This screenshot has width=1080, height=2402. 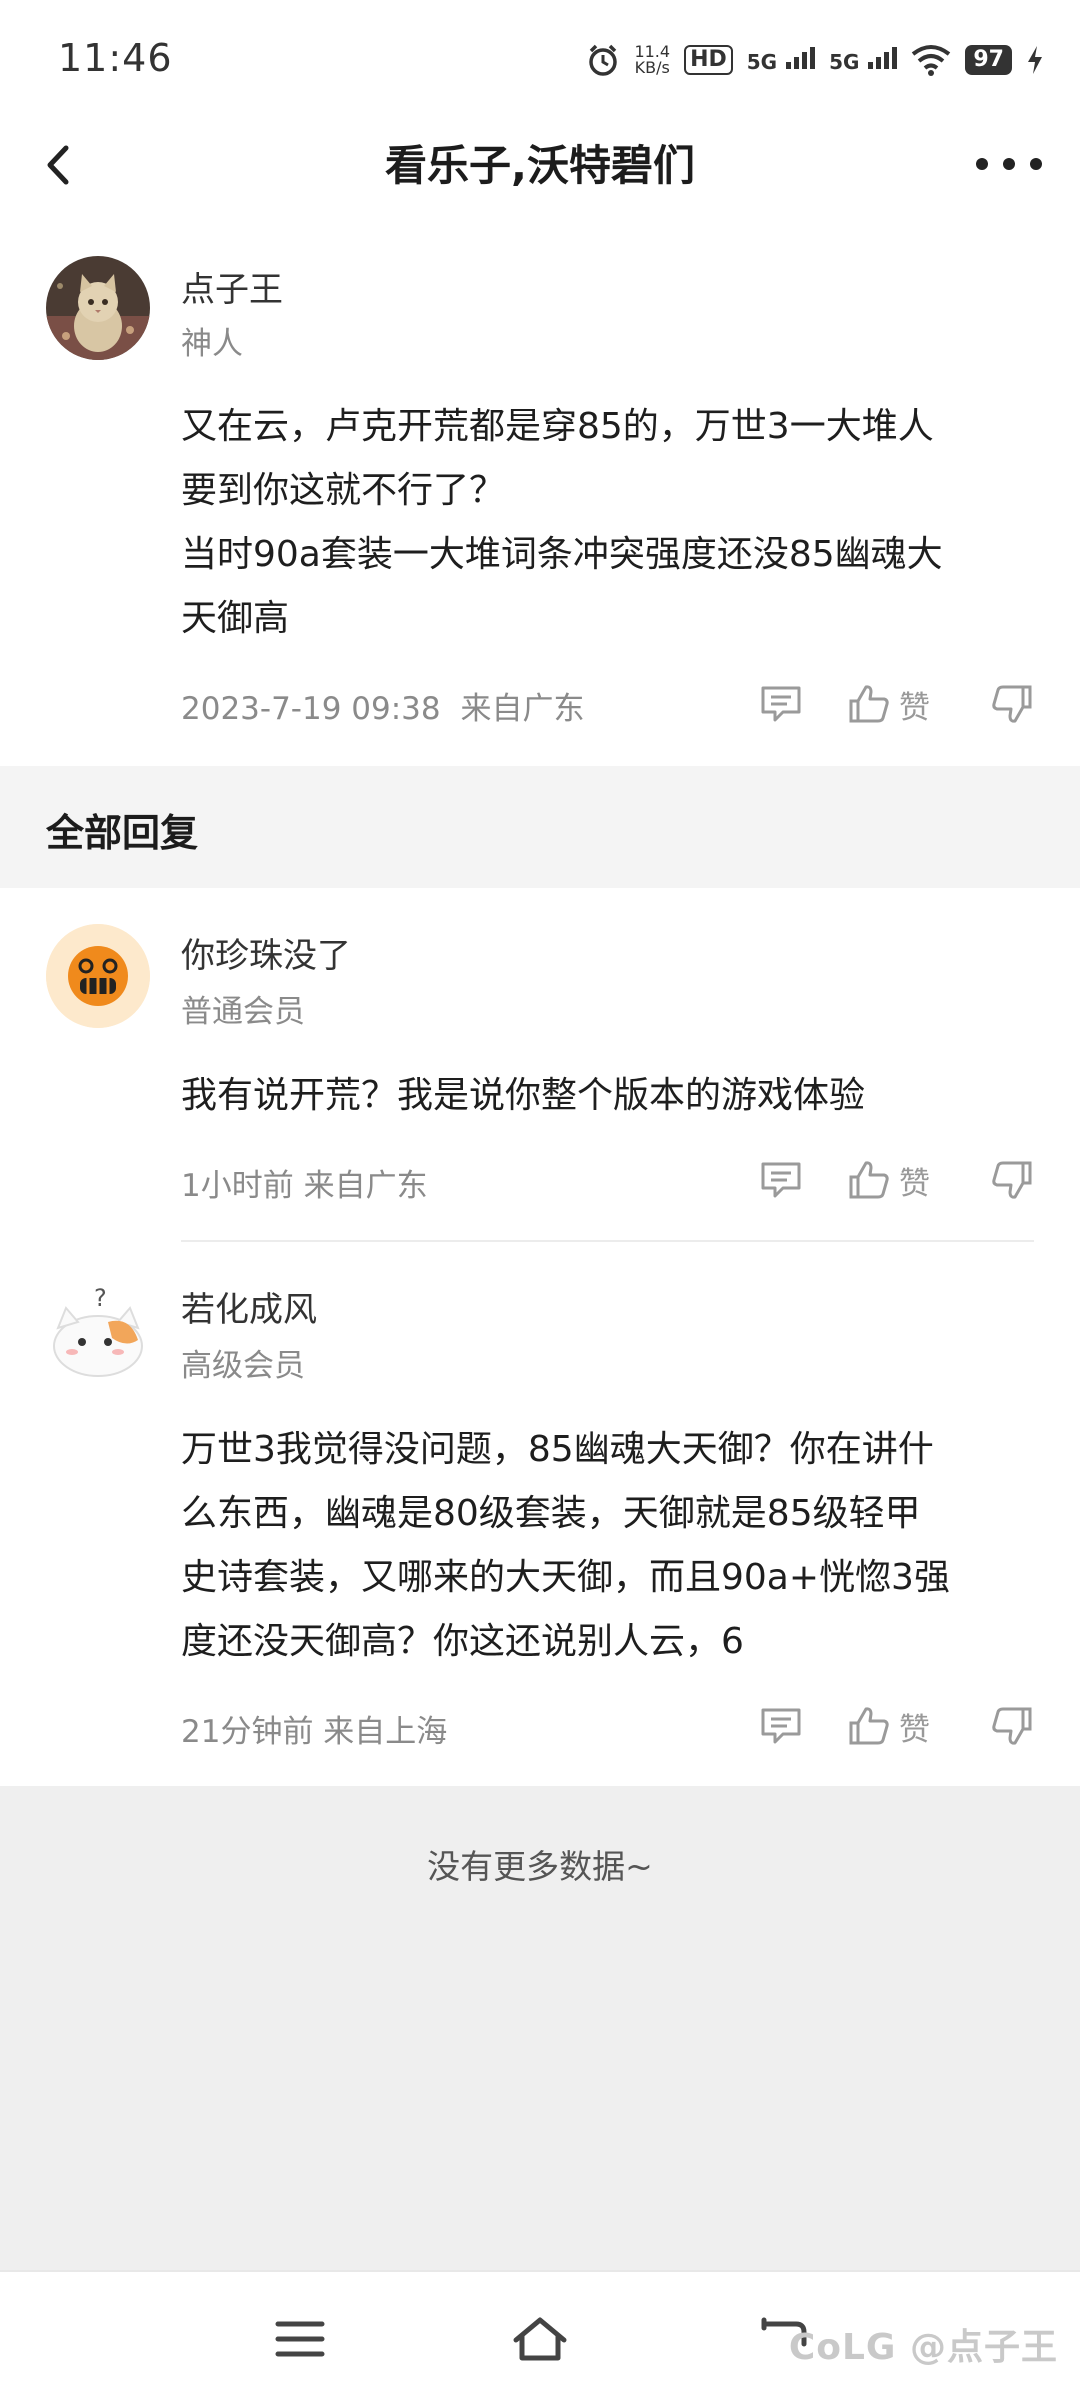 I want to click on reply-meta: 1小时前 来自广东, so click(x=304, y=1186).